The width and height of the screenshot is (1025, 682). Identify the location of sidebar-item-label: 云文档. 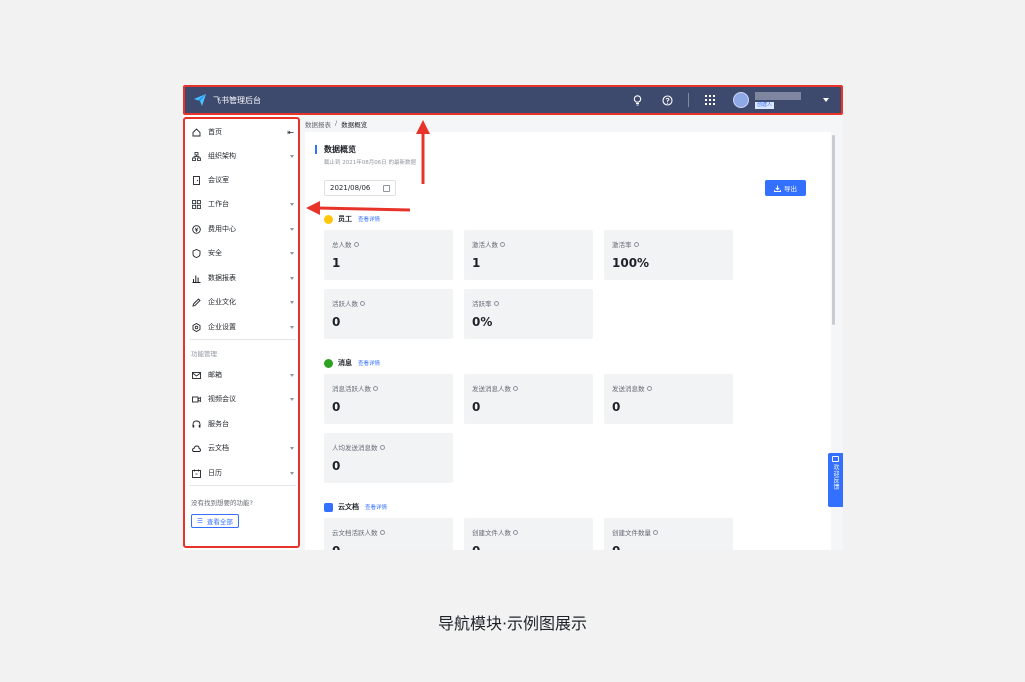
(218, 448).